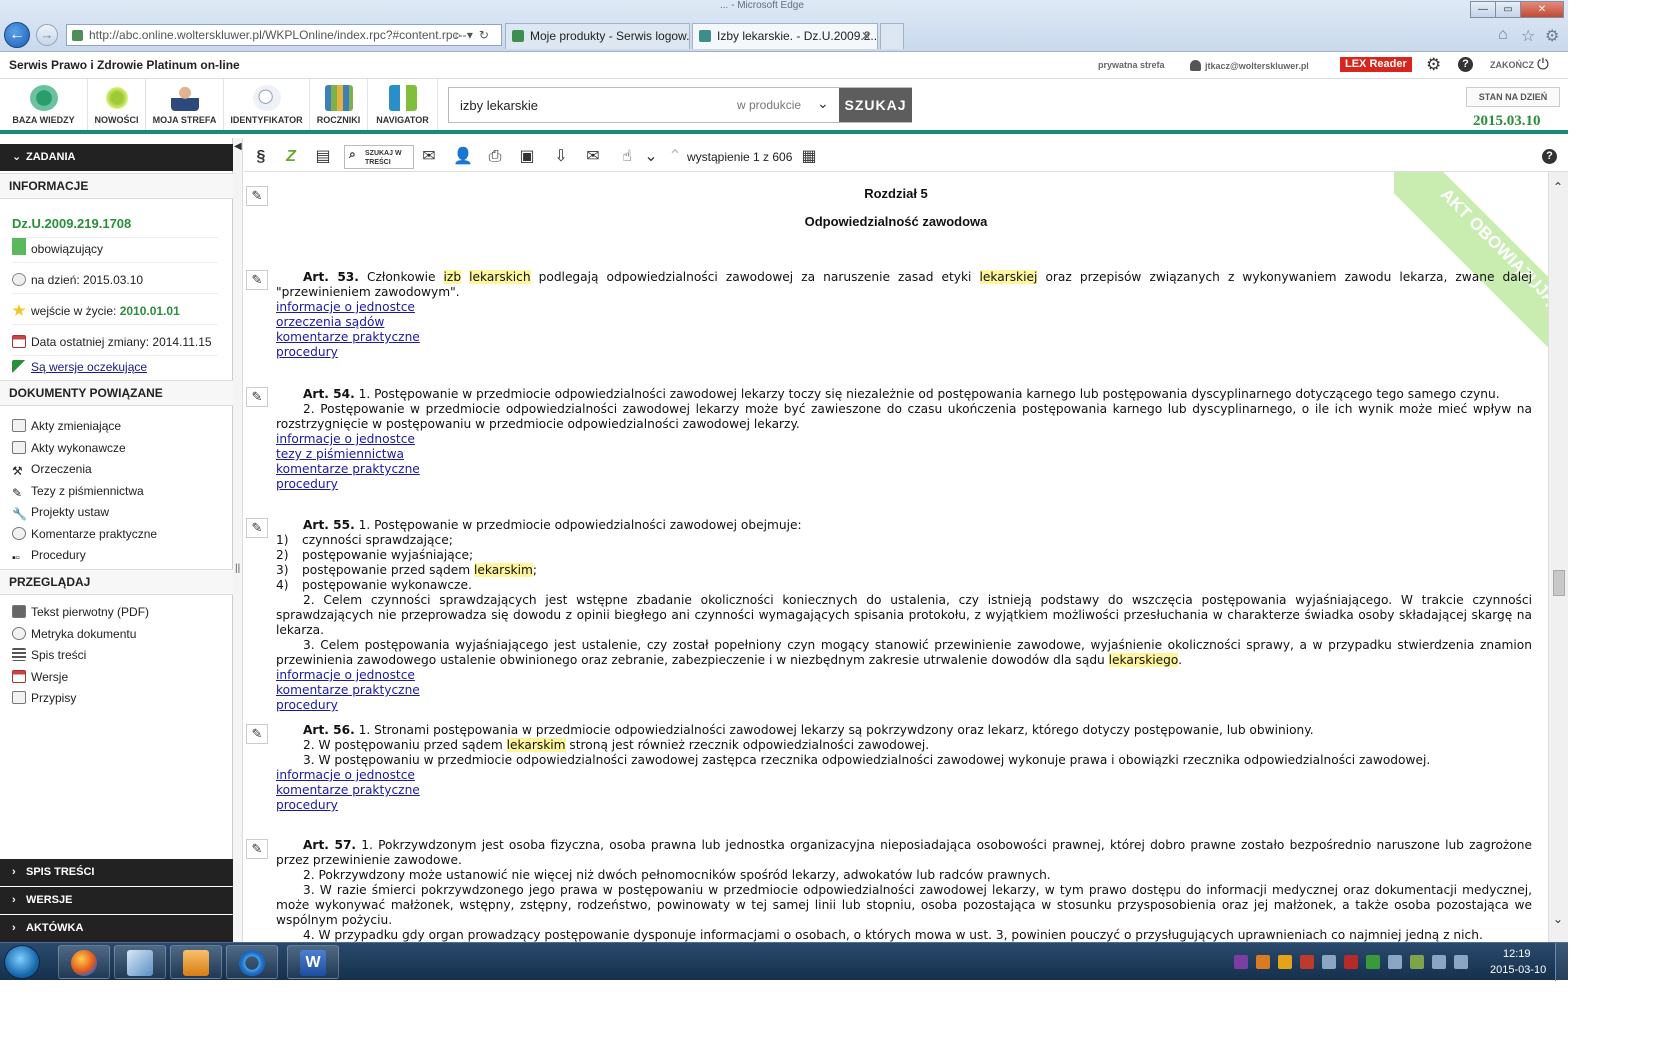 The image size is (1680, 1050). I want to click on aktowka-panel: › AKTÓWKA, so click(116, 928).